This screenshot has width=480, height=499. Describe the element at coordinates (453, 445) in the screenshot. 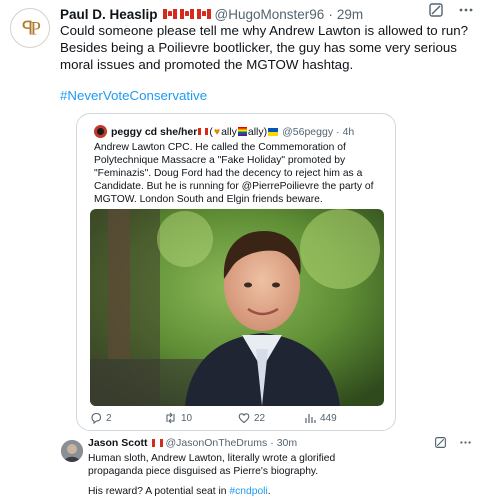

I see `reply-header-actions` at that location.